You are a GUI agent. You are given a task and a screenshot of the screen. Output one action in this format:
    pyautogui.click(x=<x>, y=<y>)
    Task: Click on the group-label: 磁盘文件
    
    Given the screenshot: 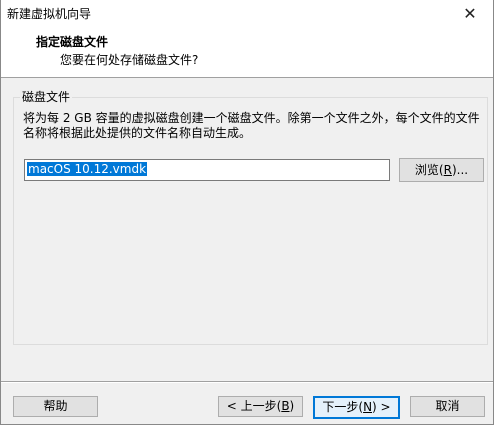 What is the action you would take?
    pyautogui.click(x=46, y=96)
    